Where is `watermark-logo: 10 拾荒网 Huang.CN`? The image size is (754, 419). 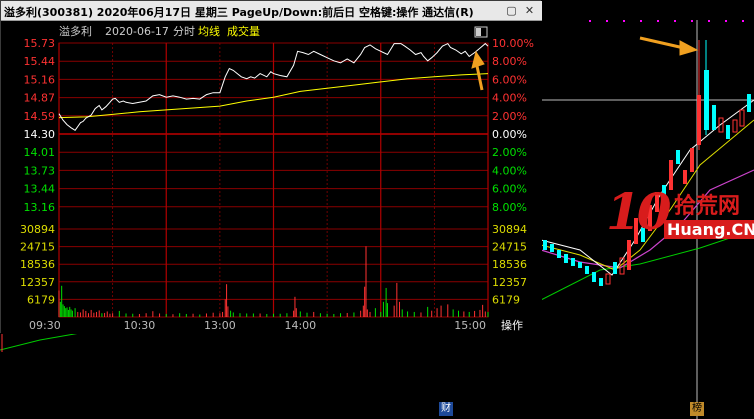 watermark-logo: 10 拾荒网 Huang.CN is located at coordinates (680, 220).